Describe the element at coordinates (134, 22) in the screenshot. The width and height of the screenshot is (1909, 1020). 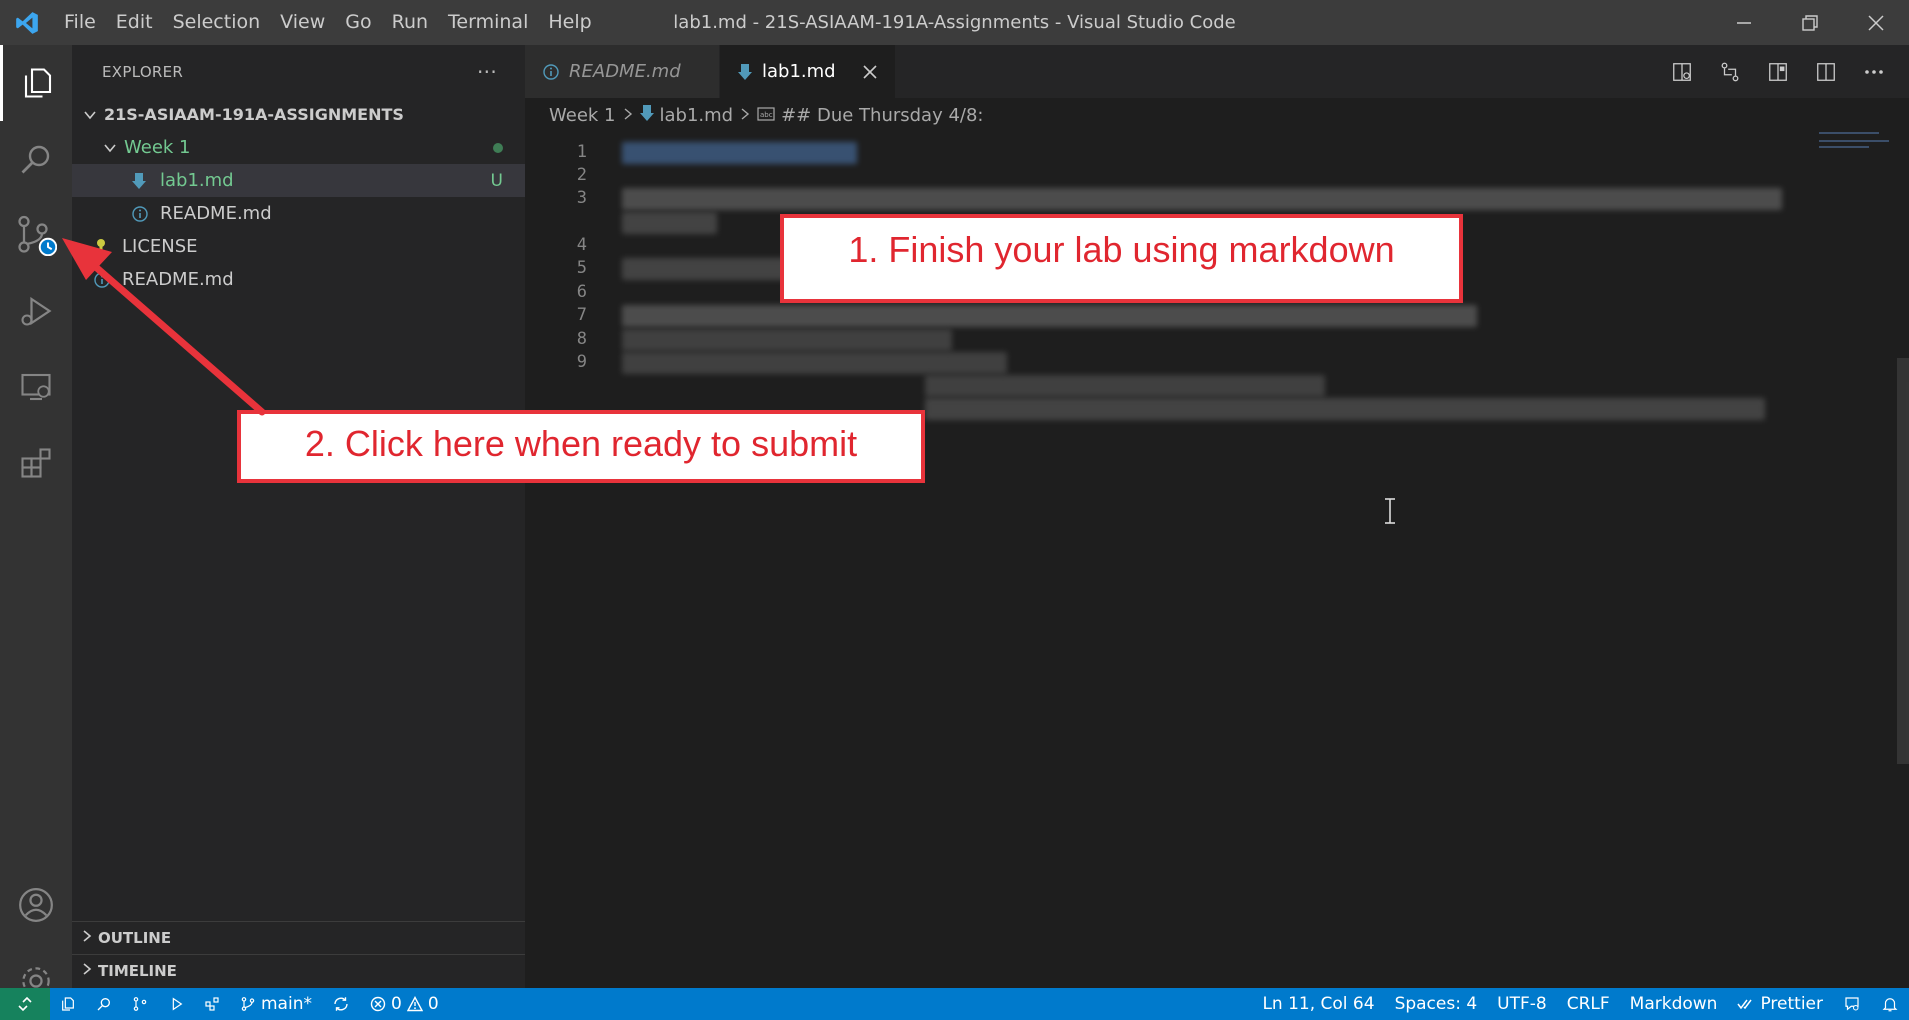
I see `menu-edit: Edit` at that location.